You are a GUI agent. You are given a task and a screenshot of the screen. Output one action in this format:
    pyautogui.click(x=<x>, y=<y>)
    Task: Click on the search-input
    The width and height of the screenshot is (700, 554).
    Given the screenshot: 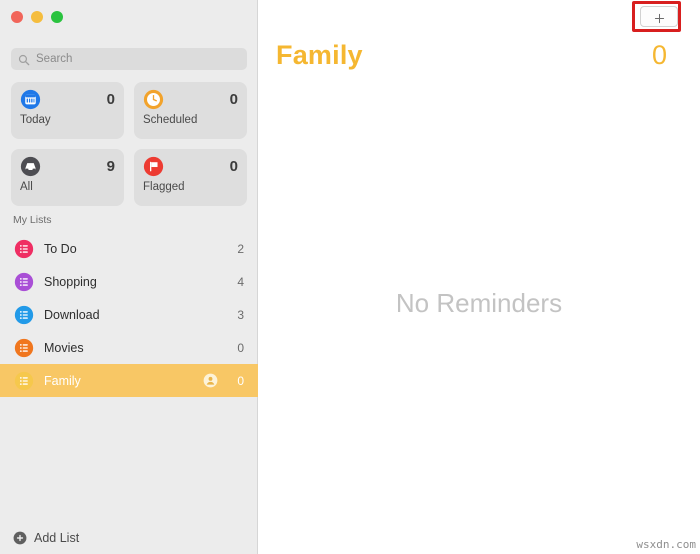 What is the action you would take?
    pyautogui.click(x=138, y=59)
    